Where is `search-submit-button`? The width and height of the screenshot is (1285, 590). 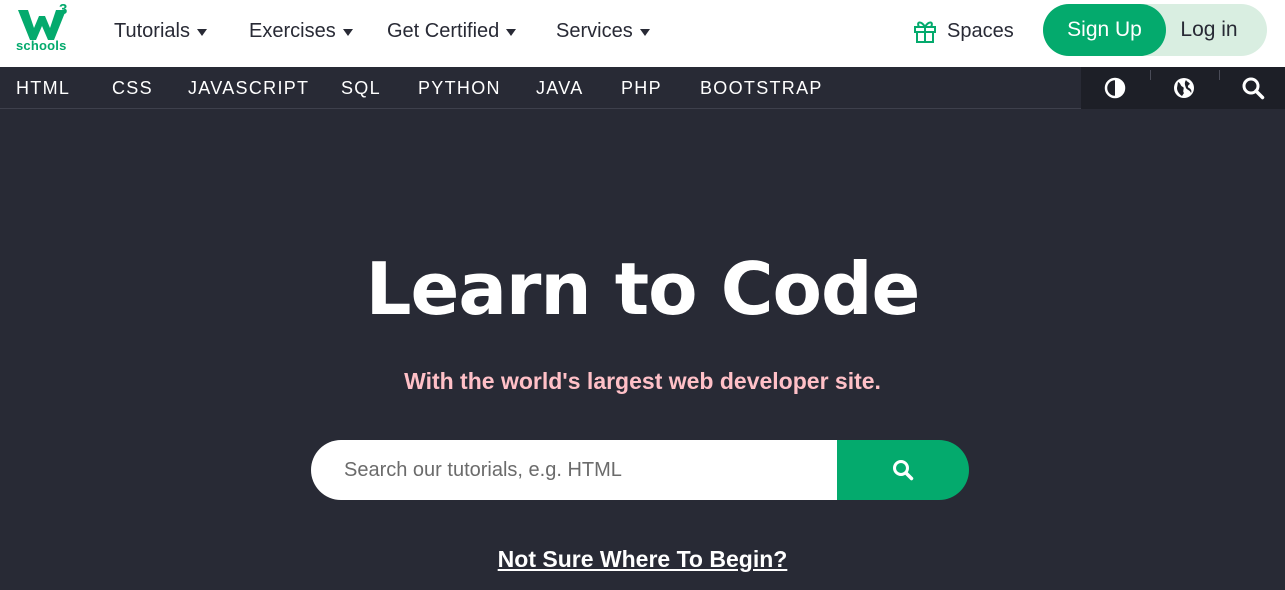
search-submit-button is located at coordinates (903, 470).